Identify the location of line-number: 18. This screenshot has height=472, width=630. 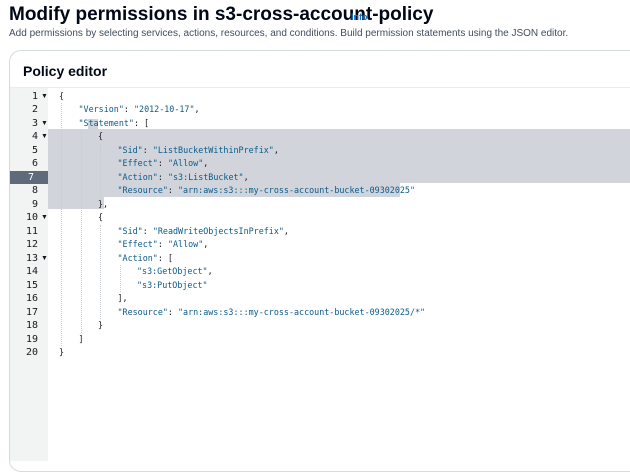
(31, 325).